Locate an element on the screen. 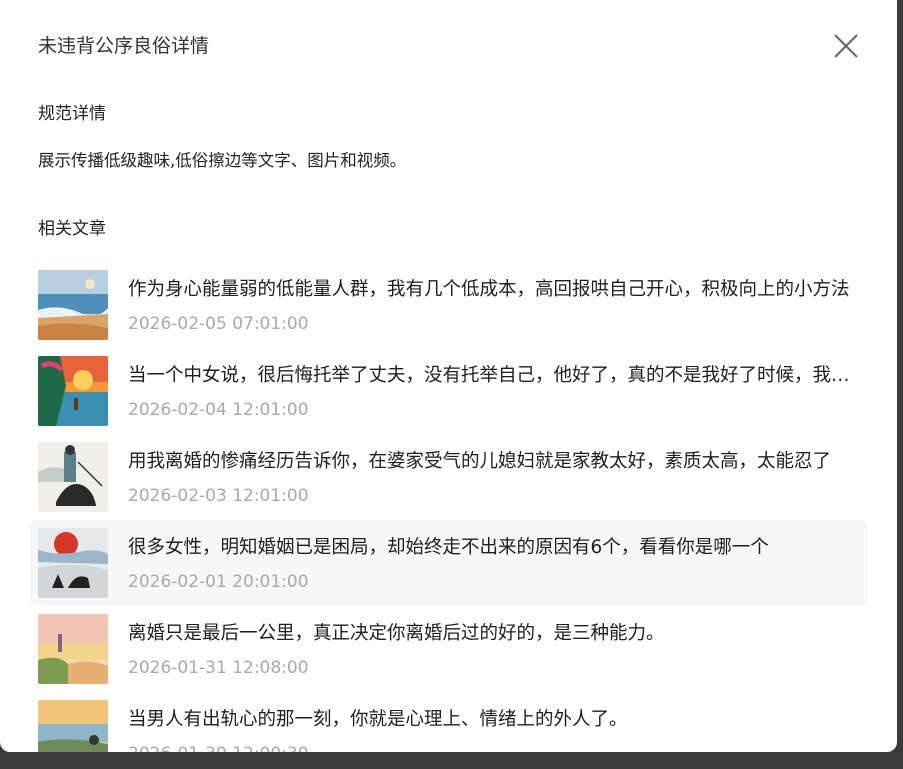 The width and height of the screenshot is (903, 769). article-date: 2026-02-05 07:01:00 is located at coordinates (218, 324).